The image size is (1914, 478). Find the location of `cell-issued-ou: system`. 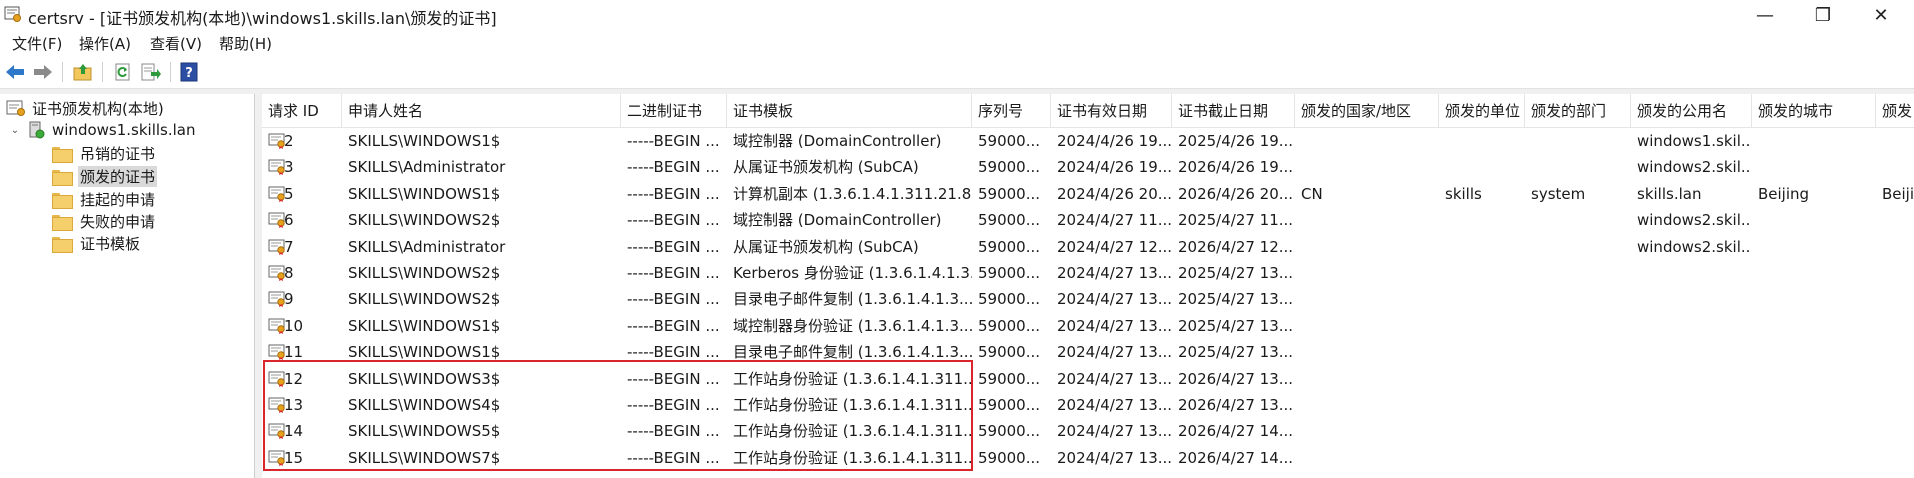

cell-issued-ou: system is located at coordinates (1558, 193).